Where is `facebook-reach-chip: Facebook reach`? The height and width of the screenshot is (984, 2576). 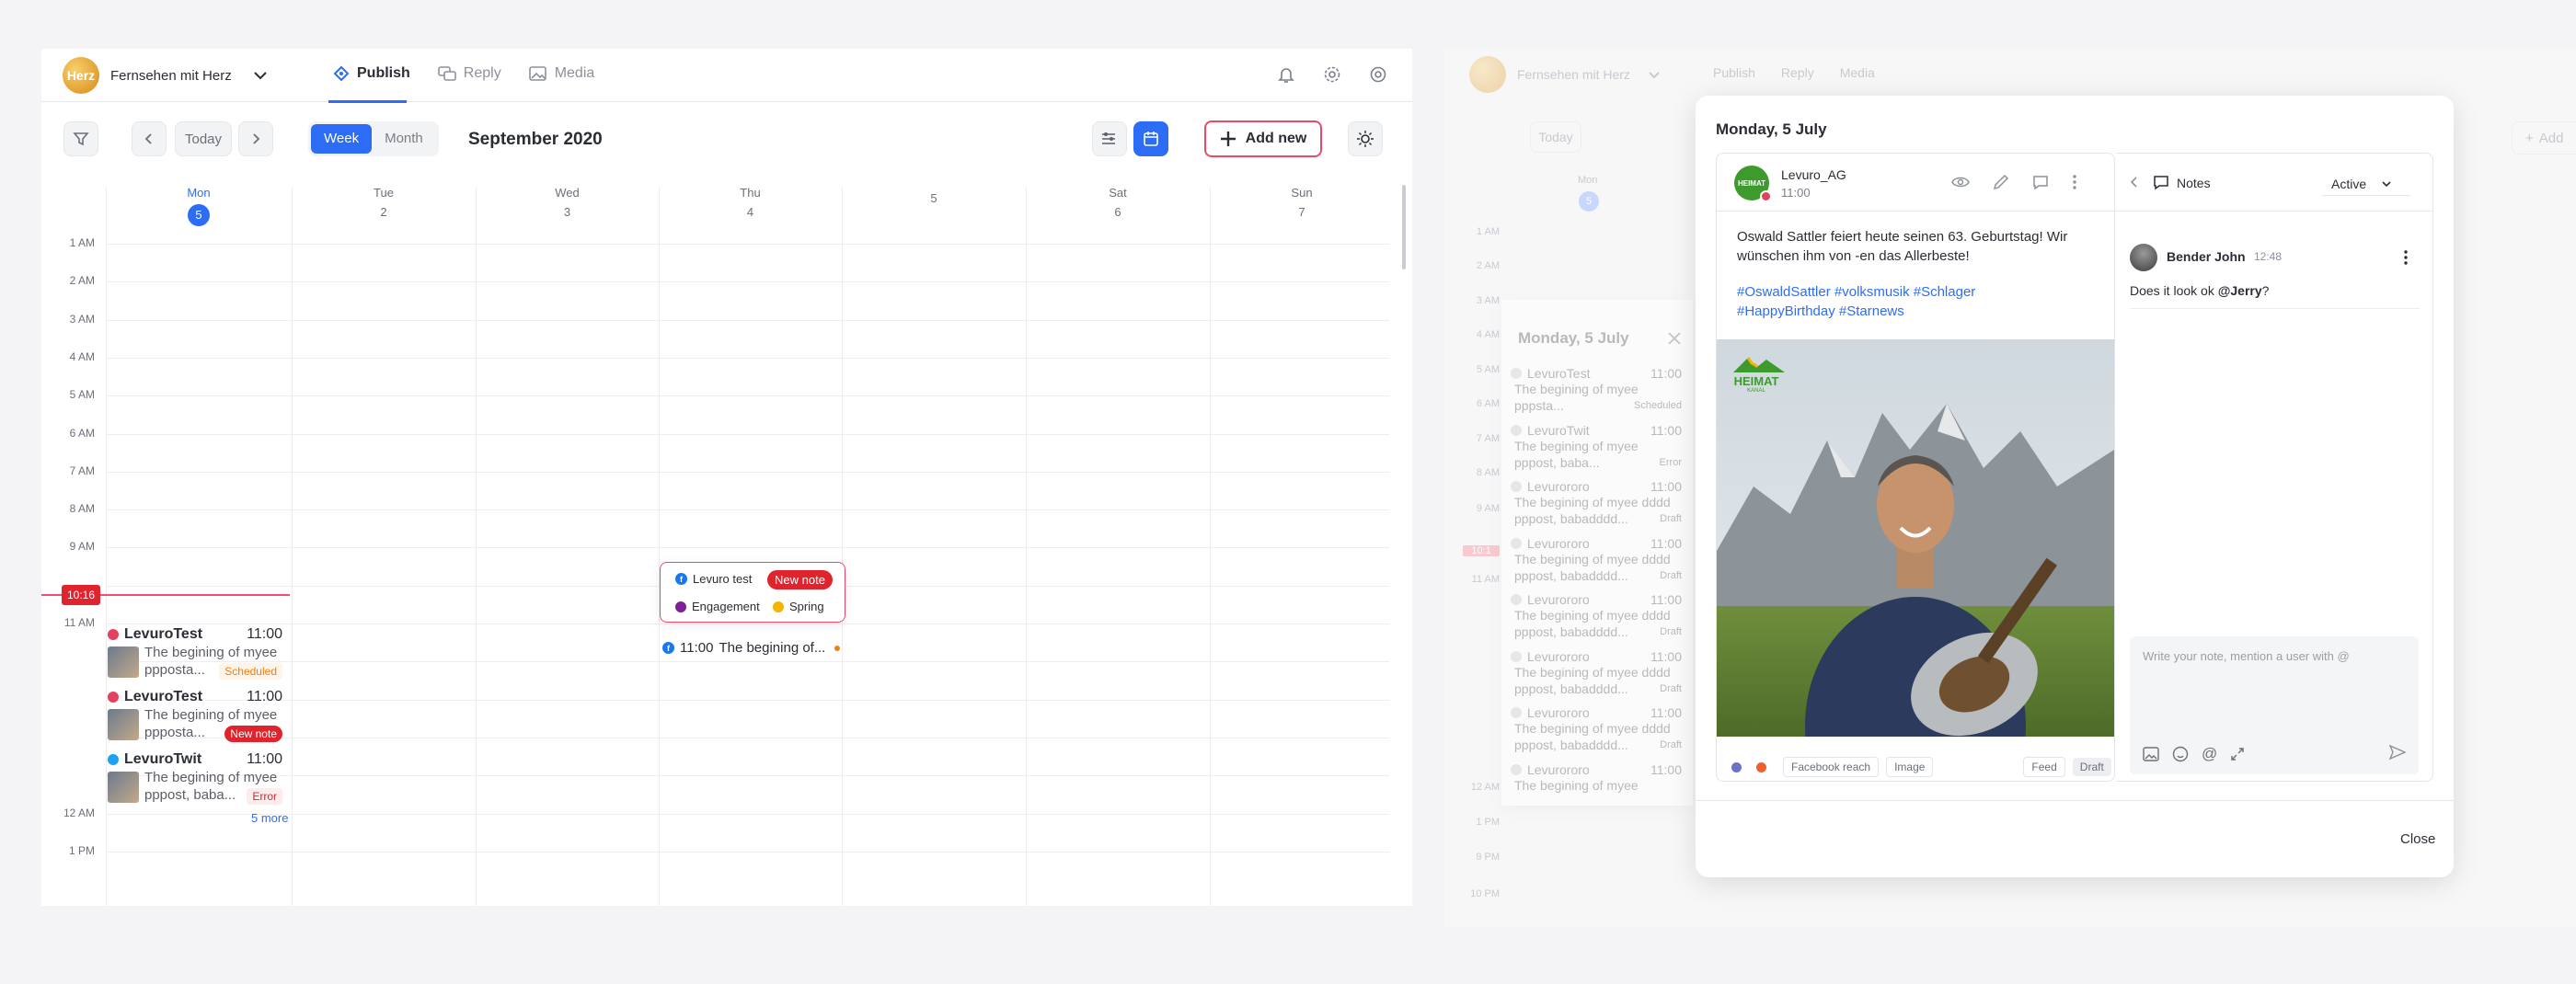
facebook-reach-chip: Facebook reach is located at coordinates (1831, 767).